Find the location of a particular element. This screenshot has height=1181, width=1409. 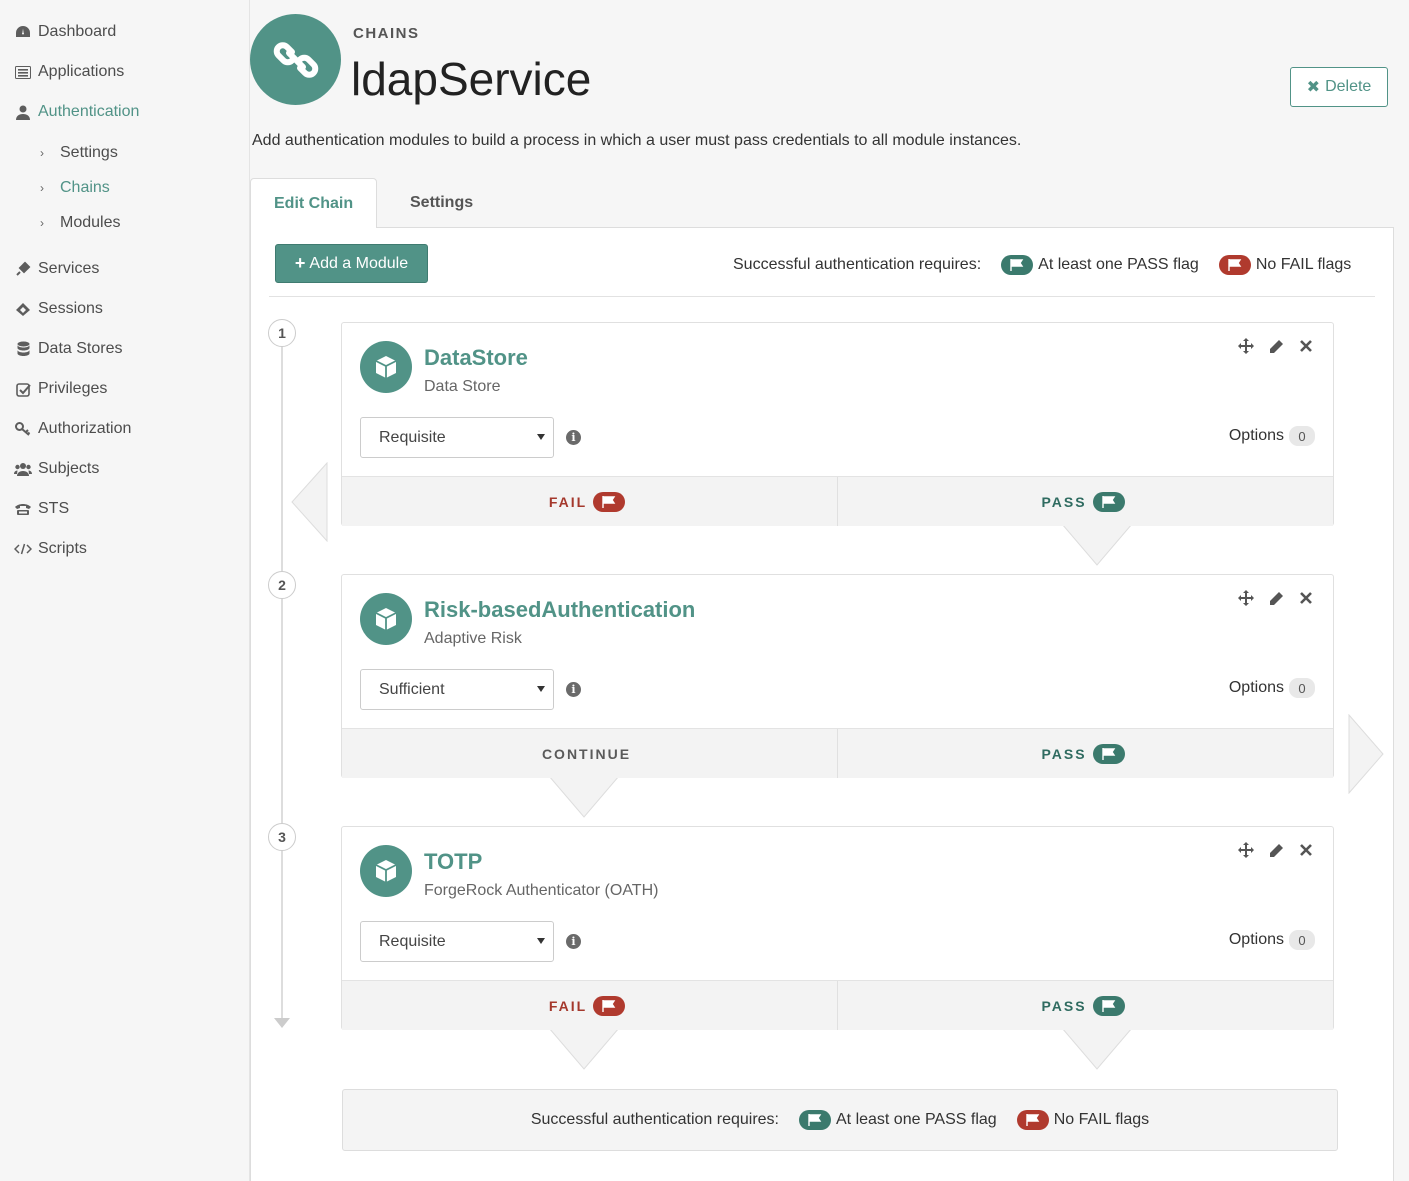

nav-applications: Applications is located at coordinates (69, 72).